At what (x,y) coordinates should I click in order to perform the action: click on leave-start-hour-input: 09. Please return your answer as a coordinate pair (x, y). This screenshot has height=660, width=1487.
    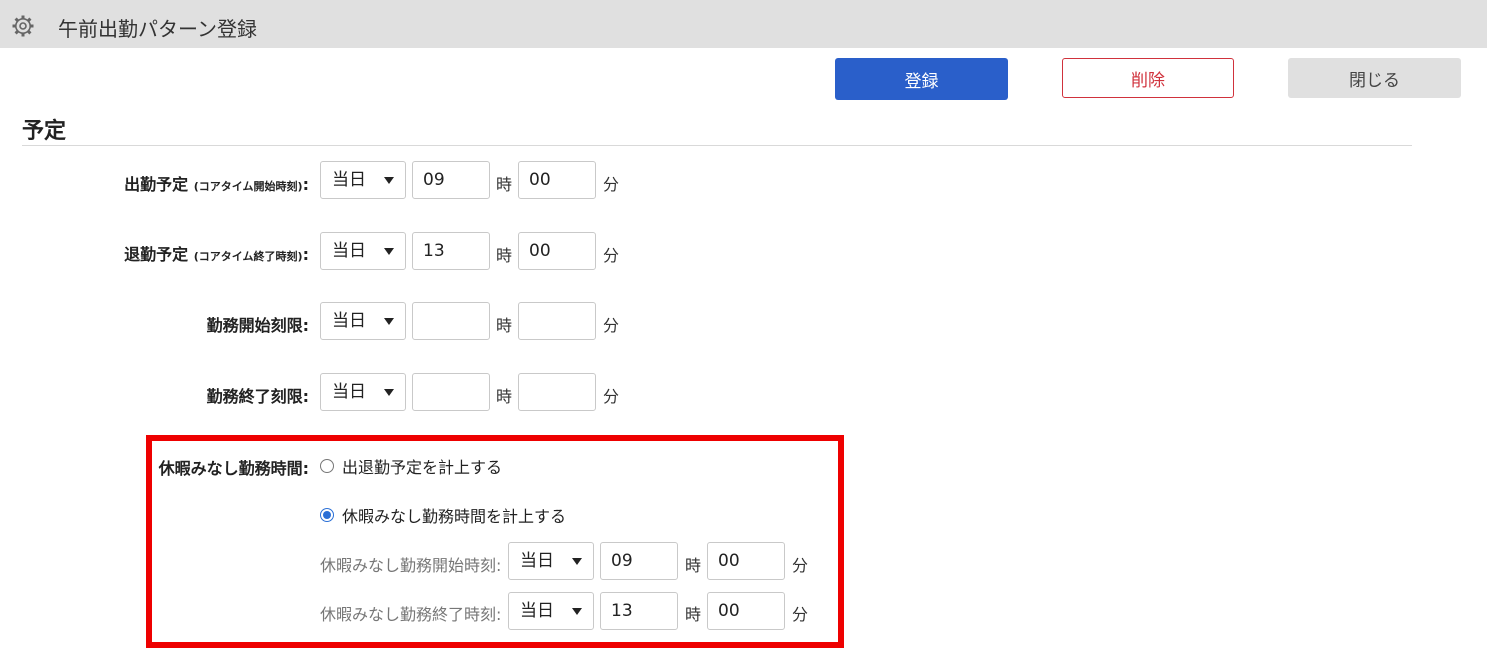
    Looking at the image, I should click on (639, 561).